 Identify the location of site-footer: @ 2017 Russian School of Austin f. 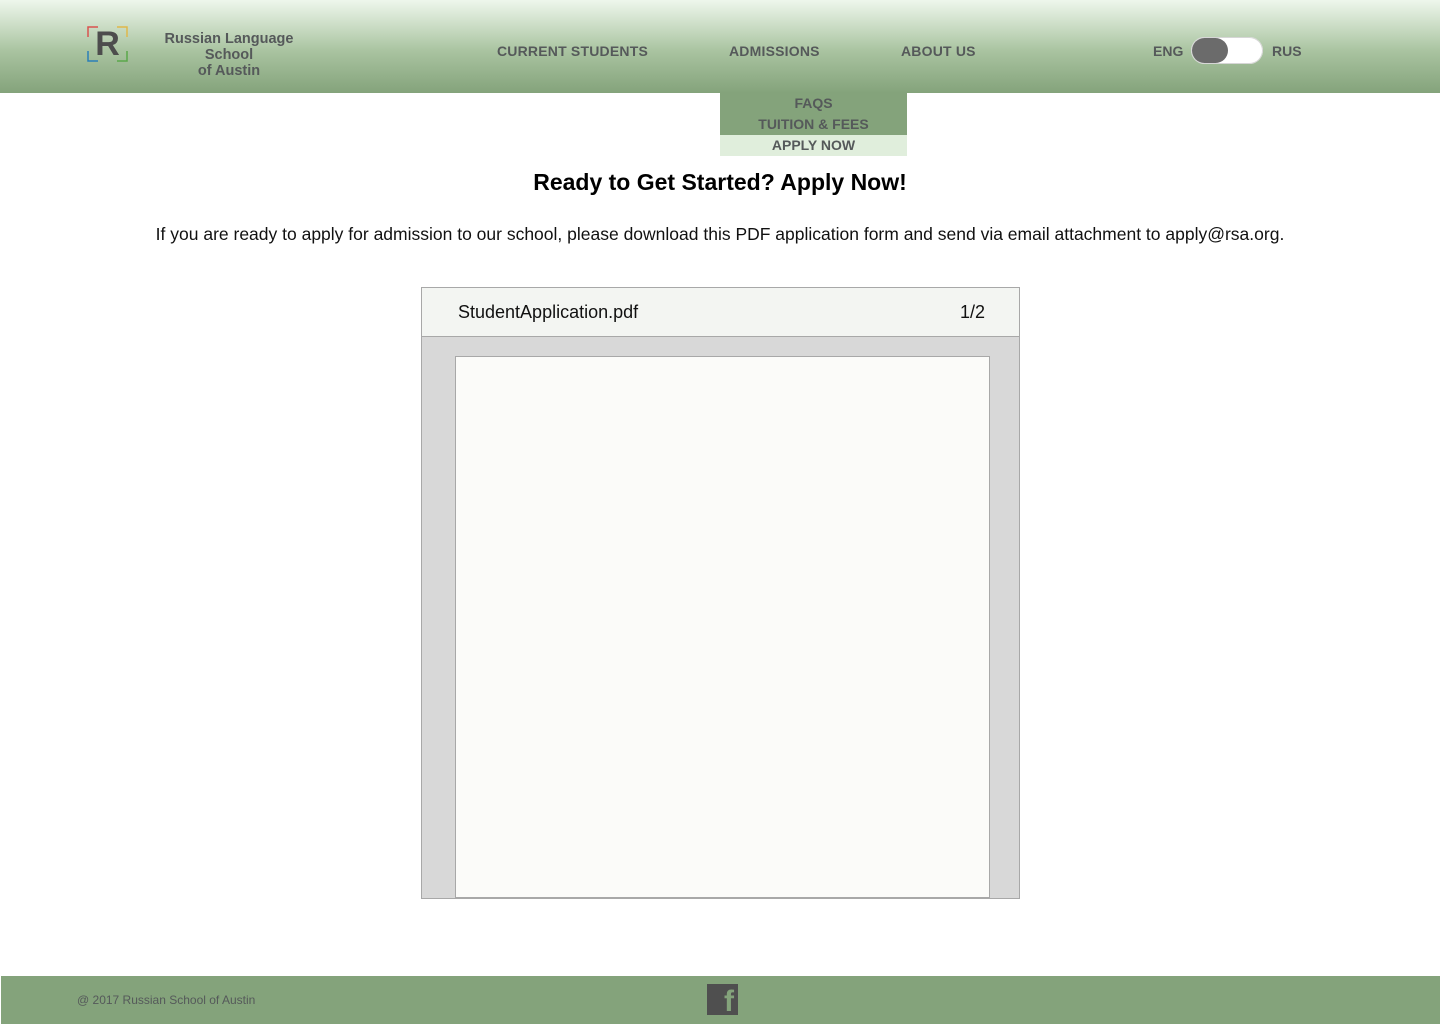
(720, 1000).